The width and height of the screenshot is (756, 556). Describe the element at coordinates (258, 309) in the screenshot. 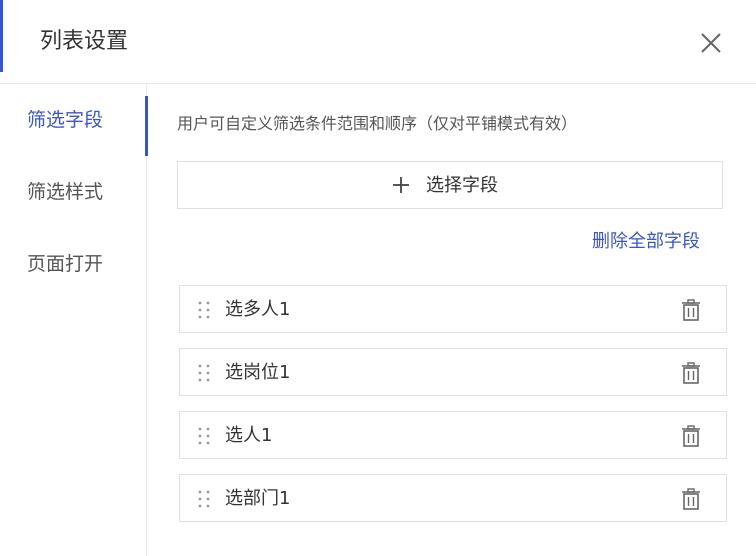

I see `field-label: 选多人1` at that location.